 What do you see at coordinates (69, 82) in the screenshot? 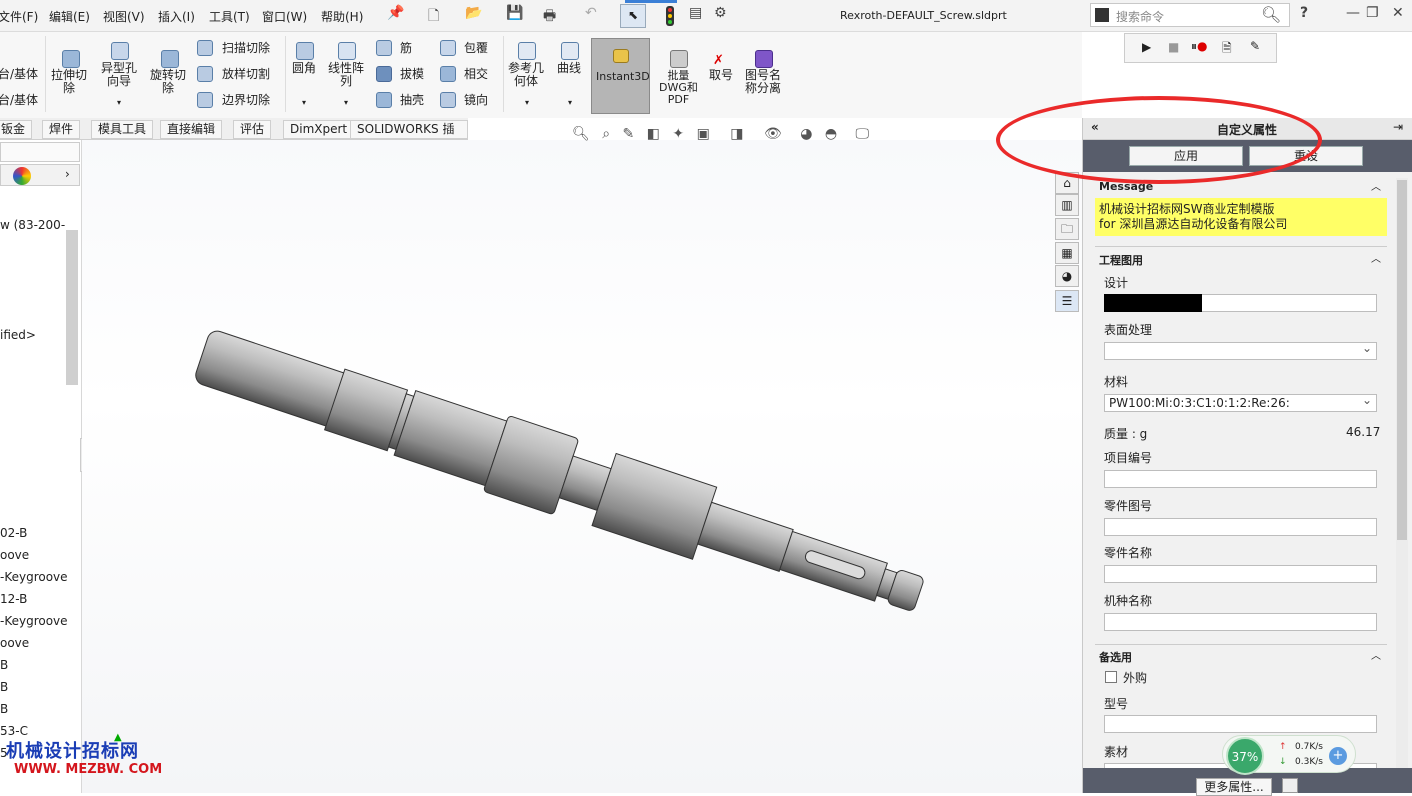
I see `extrude-cut-button: 拉伸切 除` at bounding box center [69, 82].